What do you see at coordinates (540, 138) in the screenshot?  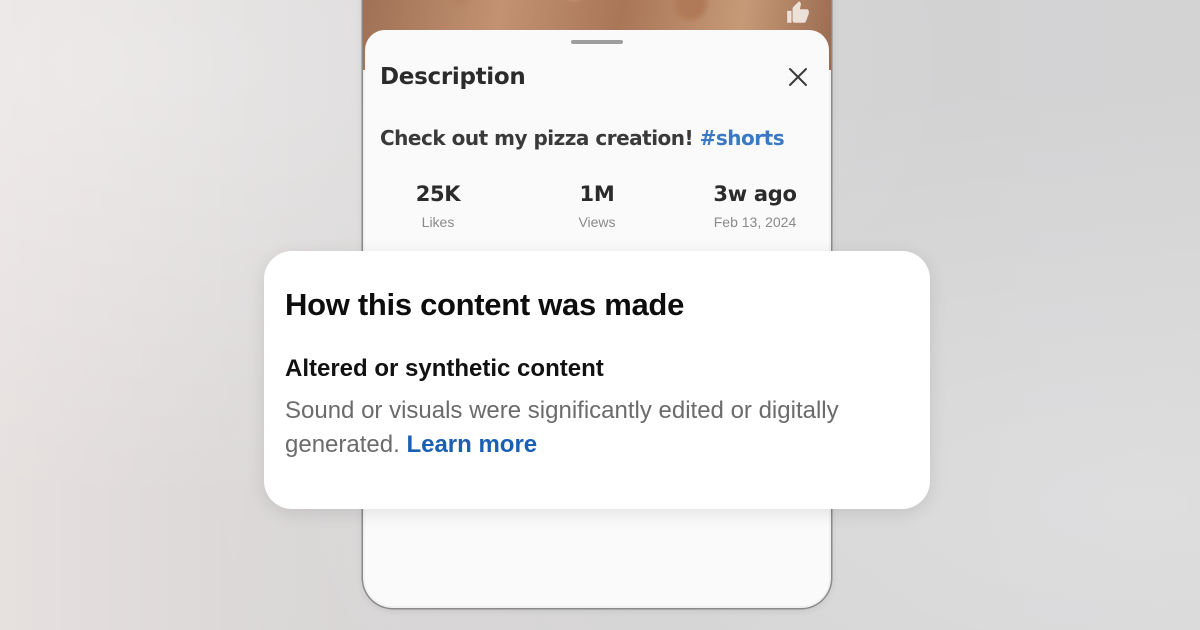 I see `caption-text: Check out my pizza creation!` at bounding box center [540, 138].